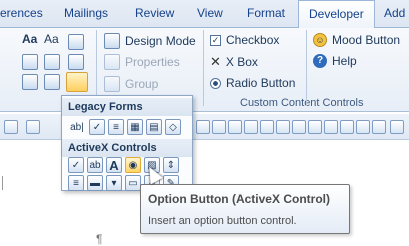  What do you see at coordinates (133, 183) in the screenshot?
I see `activex-toggle-icon: ▭` at bounding box center [133, 183].